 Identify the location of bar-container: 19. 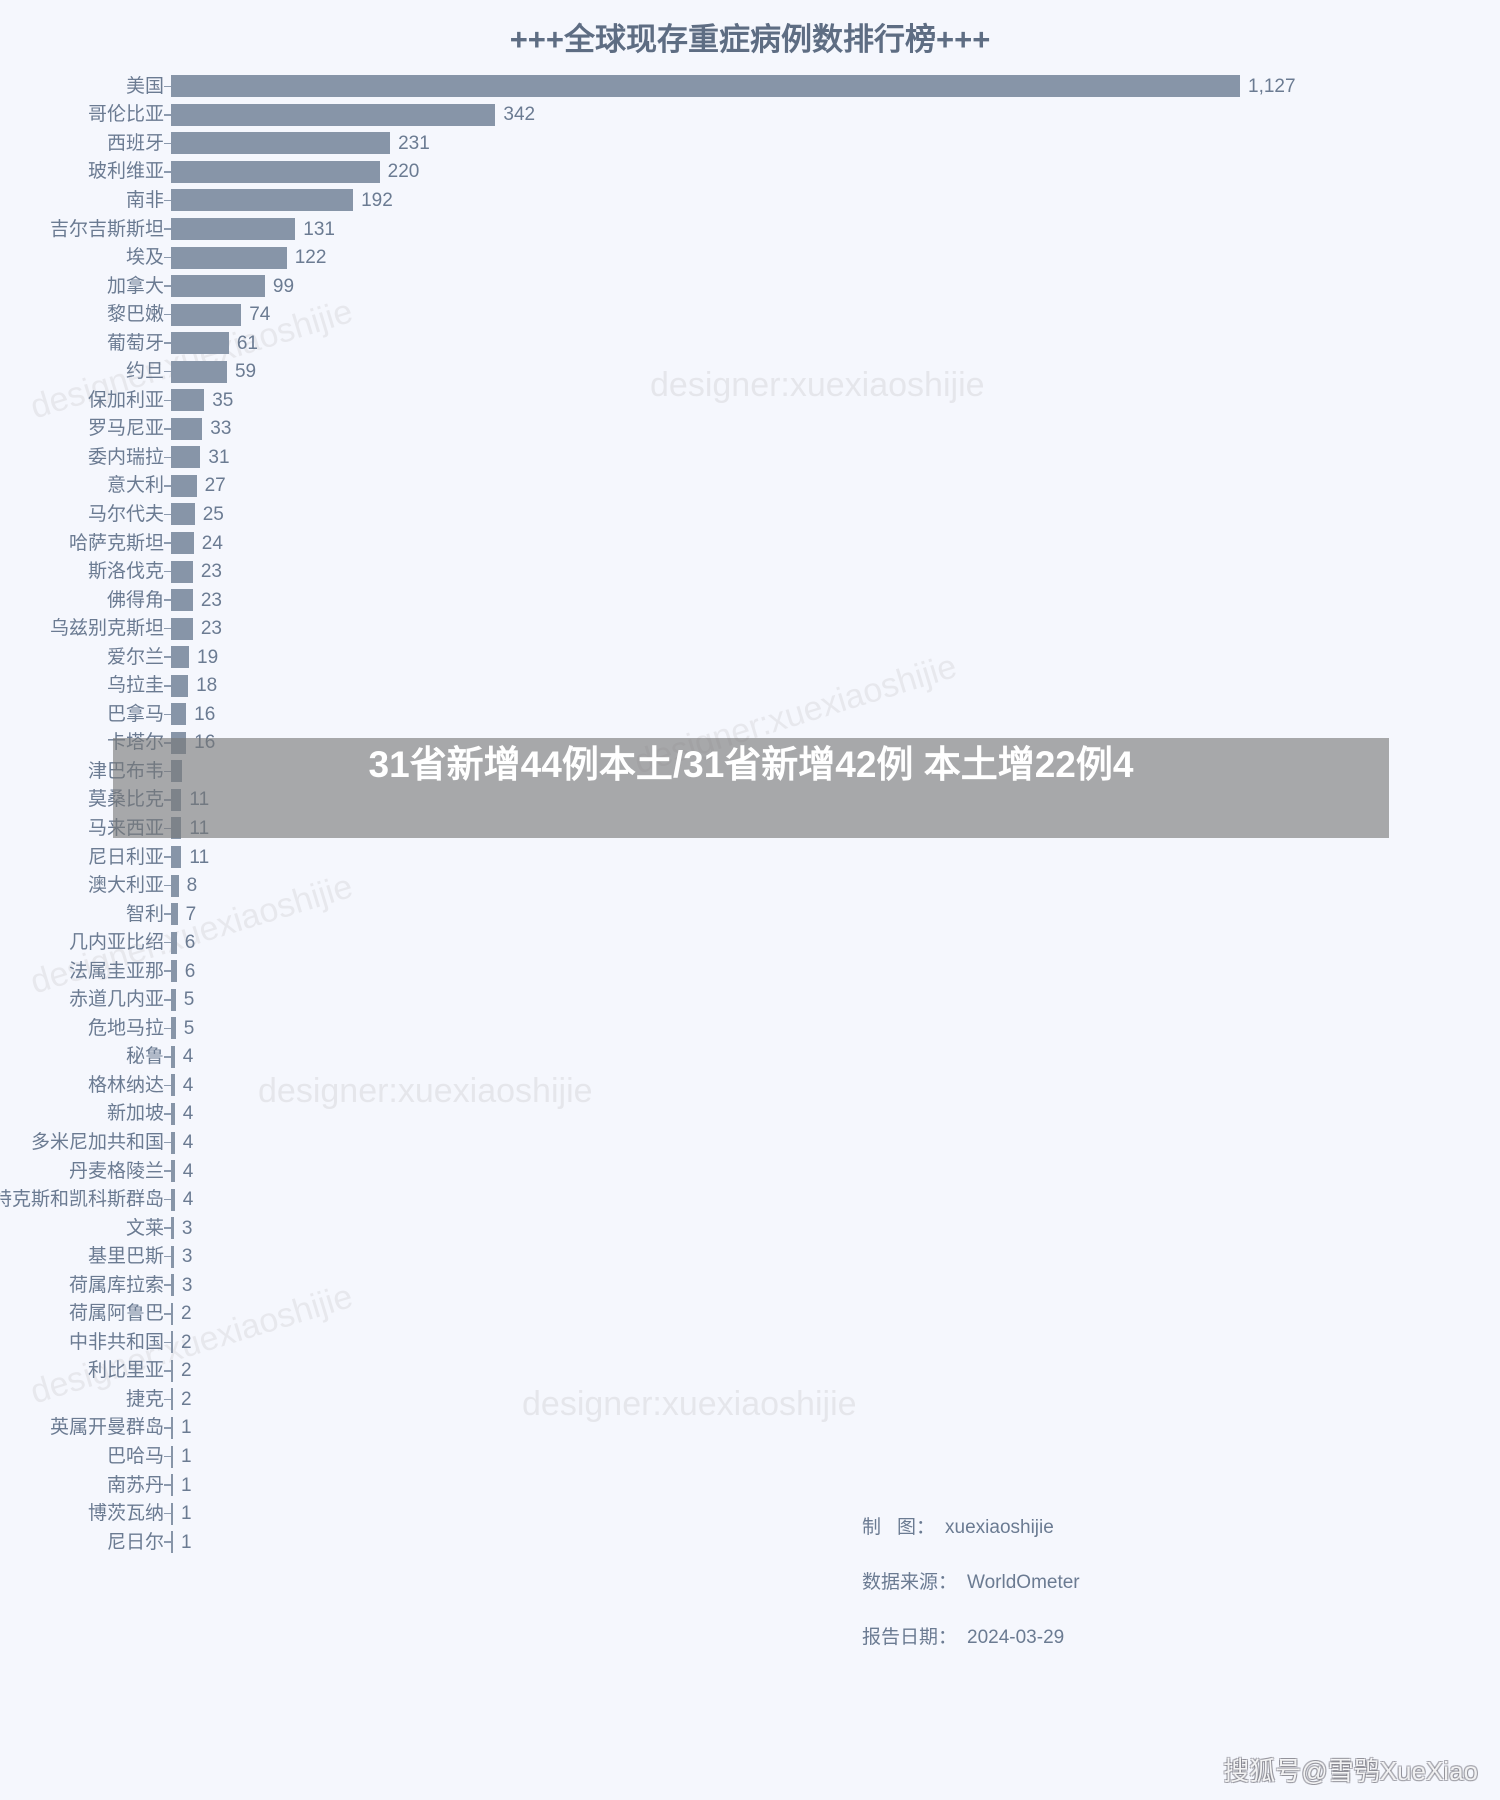
(194, 657).